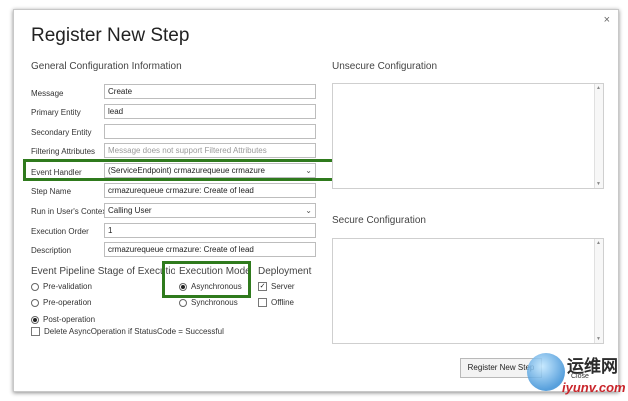  Describe the element at coordinates (103, 271) in the screenshot. I see `pipeline-stage-heading: Event Pipeline Stage of Execution` at that location.